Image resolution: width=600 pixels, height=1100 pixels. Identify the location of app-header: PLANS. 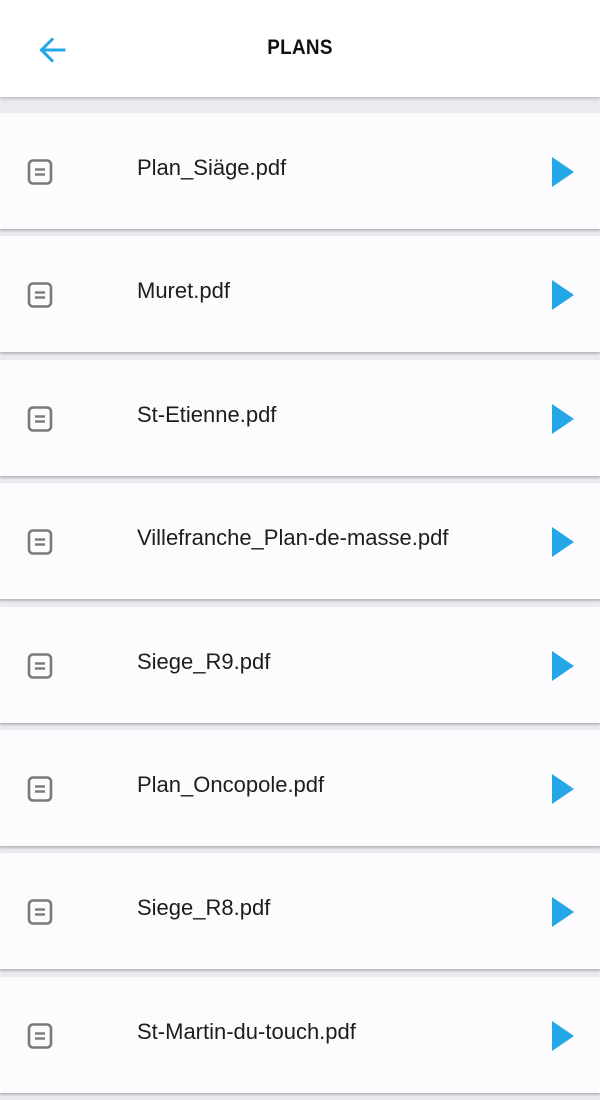
(300, 48).